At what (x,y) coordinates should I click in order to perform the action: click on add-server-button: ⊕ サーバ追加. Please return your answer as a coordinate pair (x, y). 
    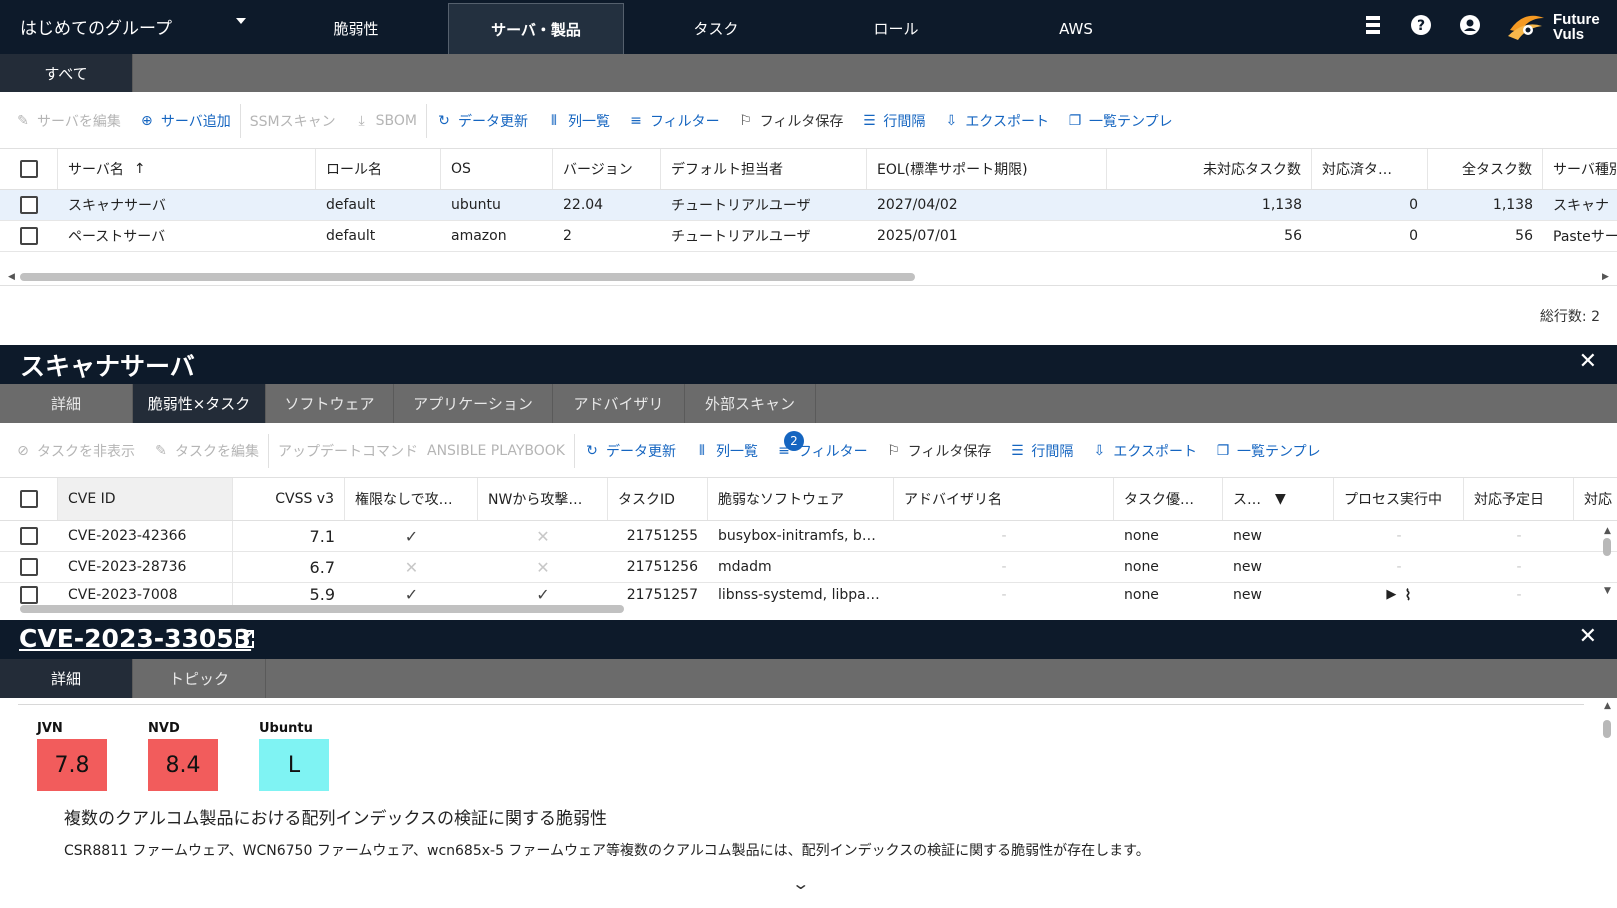
    Looking at the image, I should click on (185, 121).